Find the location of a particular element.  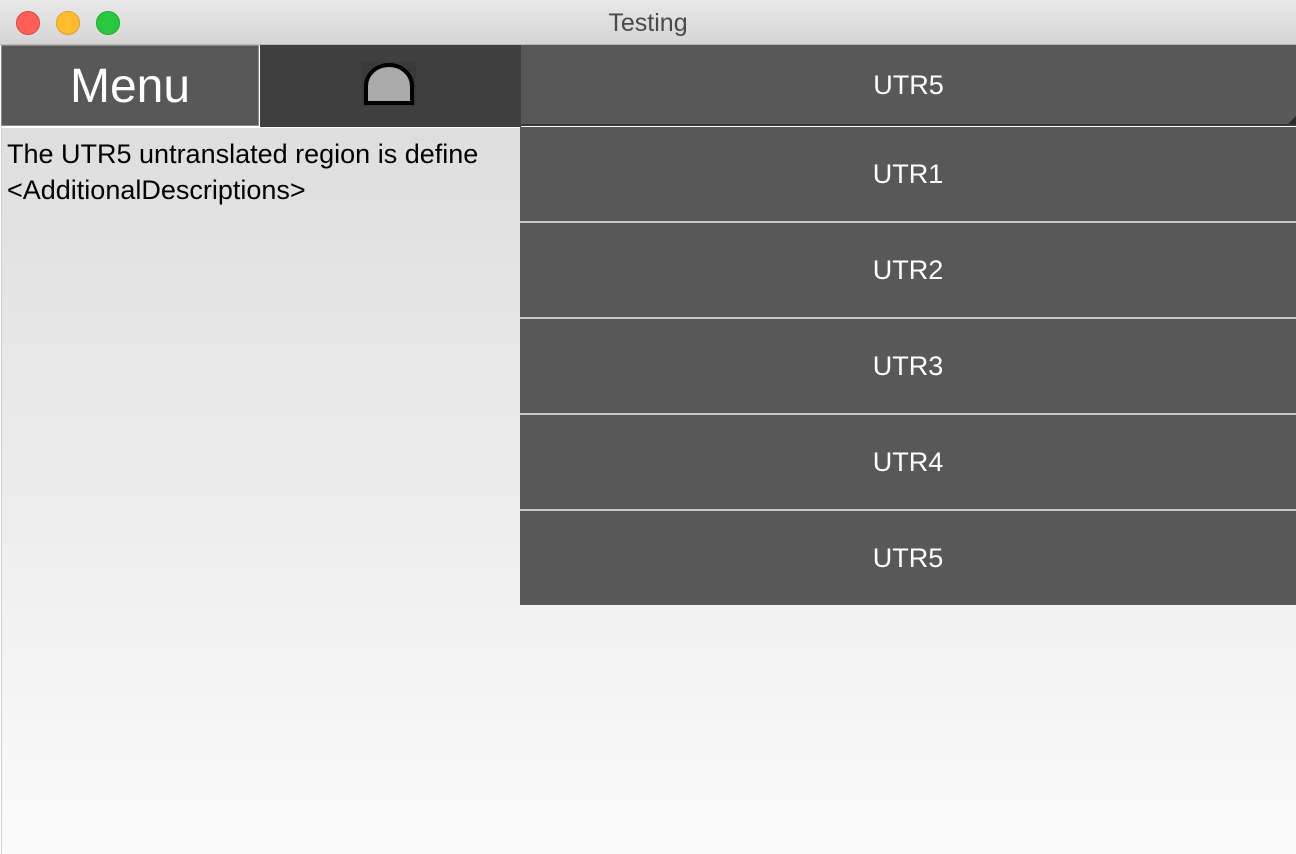

title-bar: Testing is located at coordinates (648, 22).